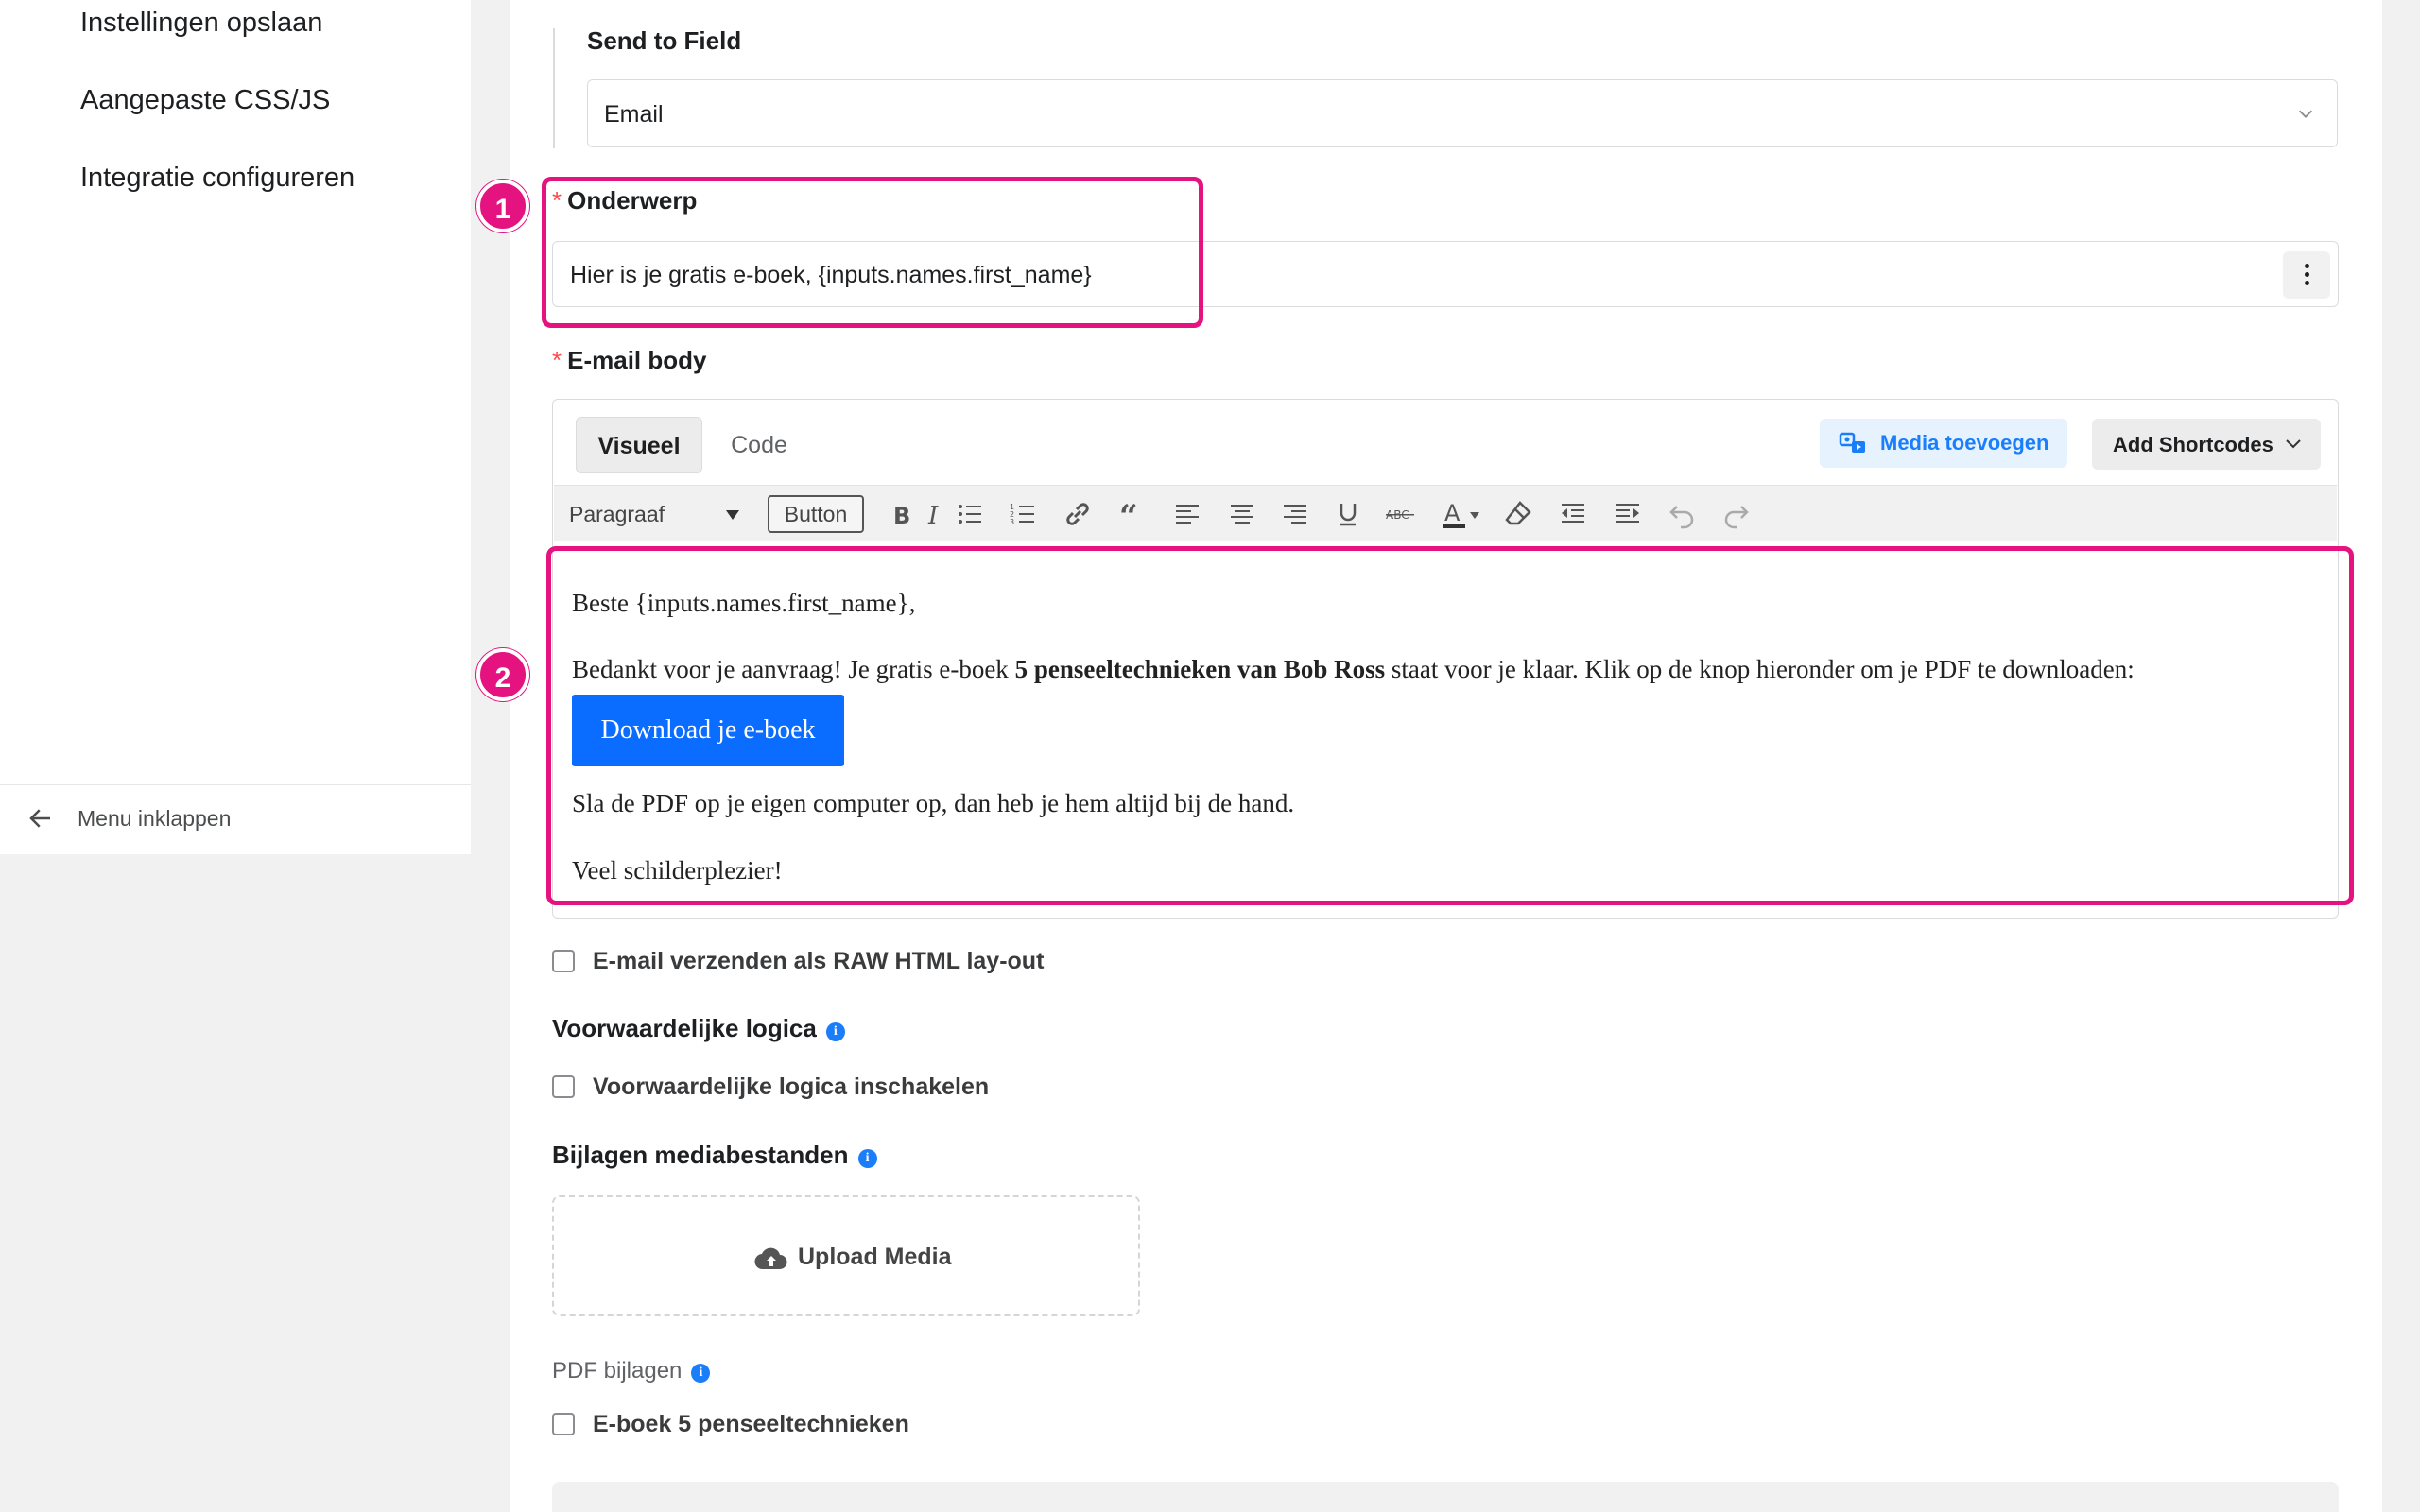 The height and width of the screenshot is (1512, 2420). What do you see at coordinates (155, 818) in the screenshot?
I see `collapse-menu-label: Menu inklappen` at bounding box center [155, 818].